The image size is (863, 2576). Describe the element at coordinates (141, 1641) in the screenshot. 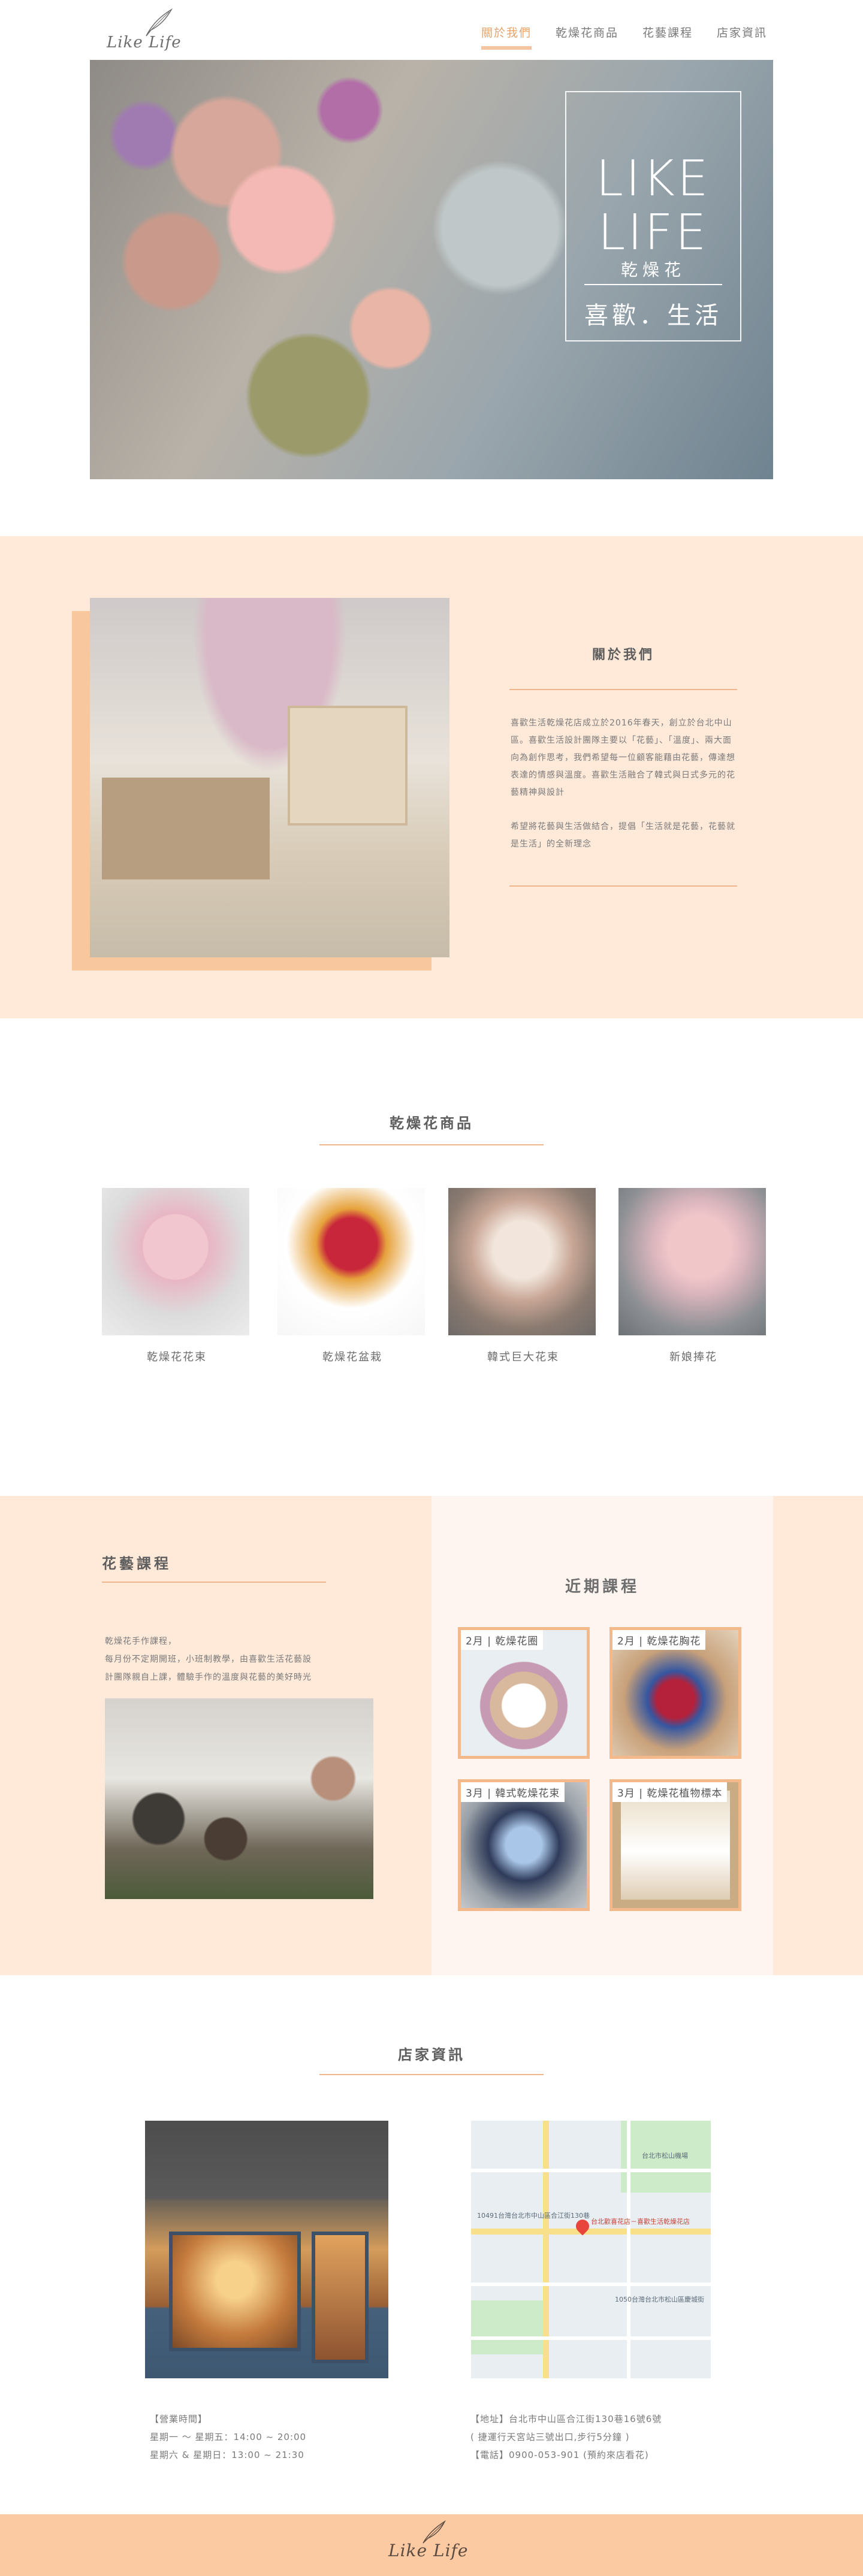

I see `courses-text-line: 乾燥花手作課程，` at that location.